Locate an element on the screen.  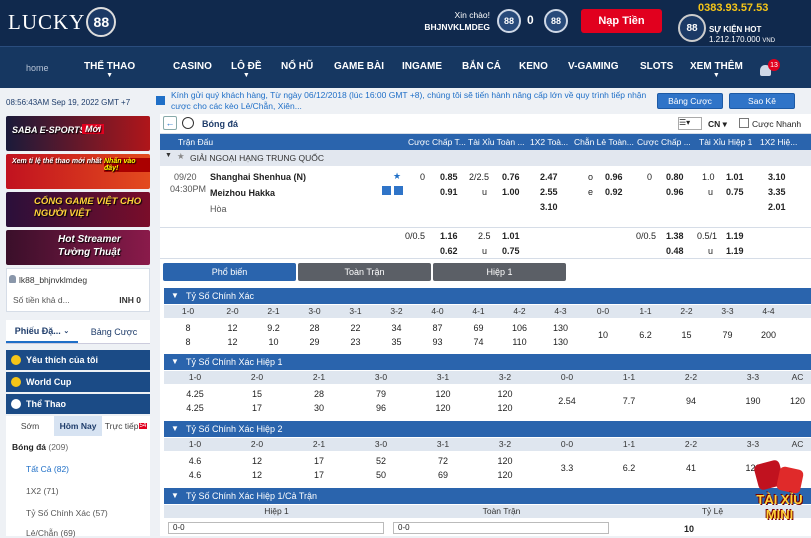
world-cup-section: World Cup is located at coordinates (78, 382).